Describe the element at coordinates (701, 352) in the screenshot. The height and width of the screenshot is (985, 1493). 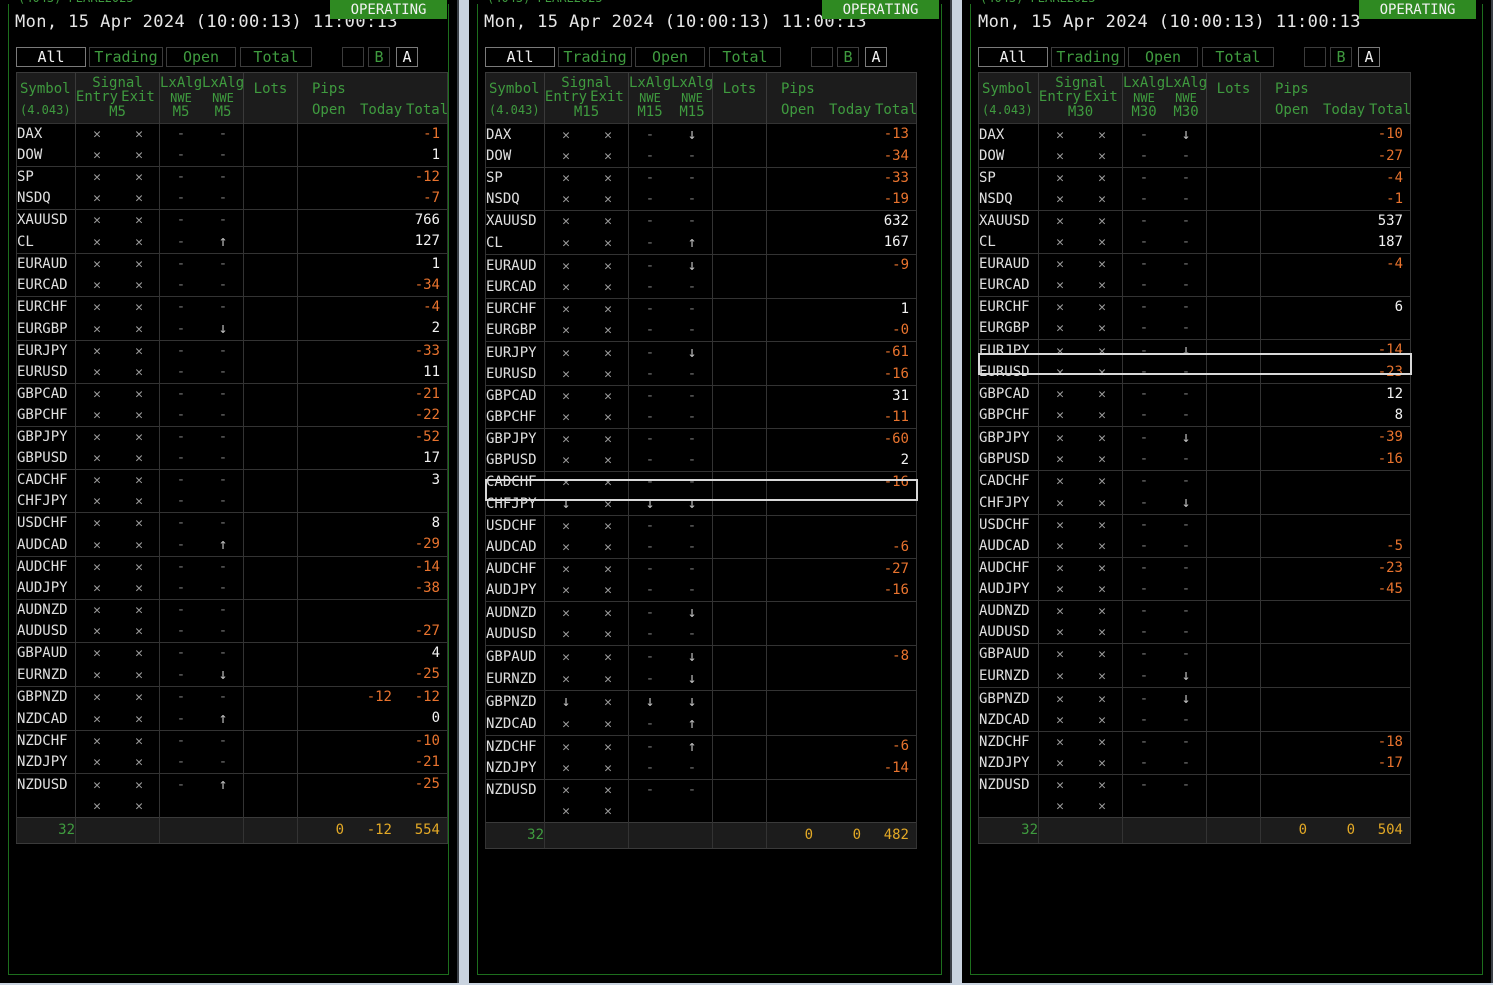
I see `table-row: EURJPY ✕ ✕ - ↓ -61` at that location.